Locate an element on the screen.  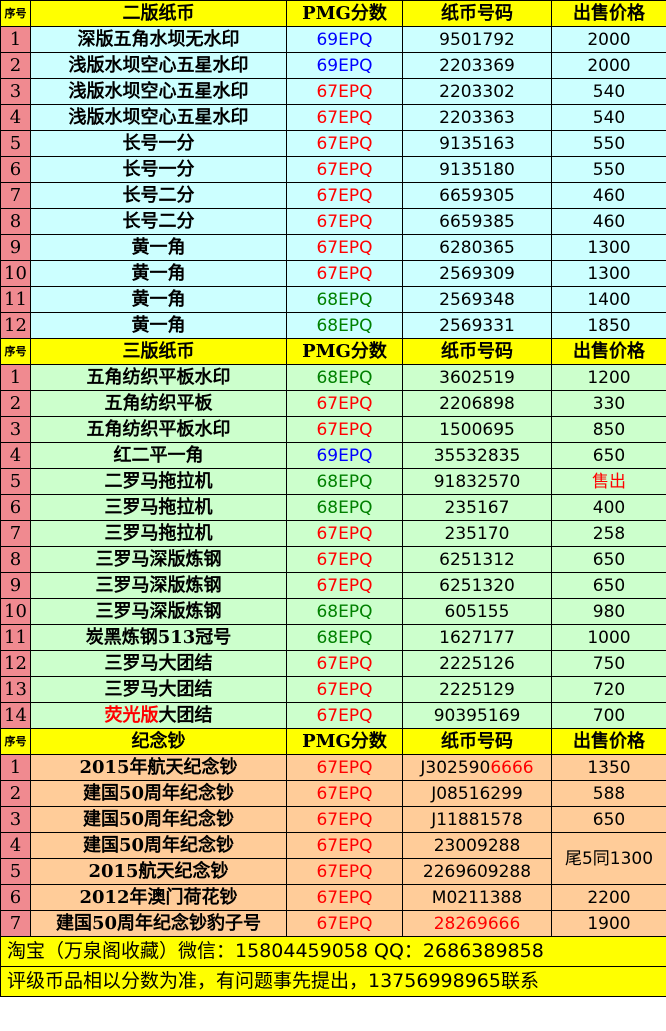
item-name-text: 二罗马拖拉机 is located at coordinates (158, 481).